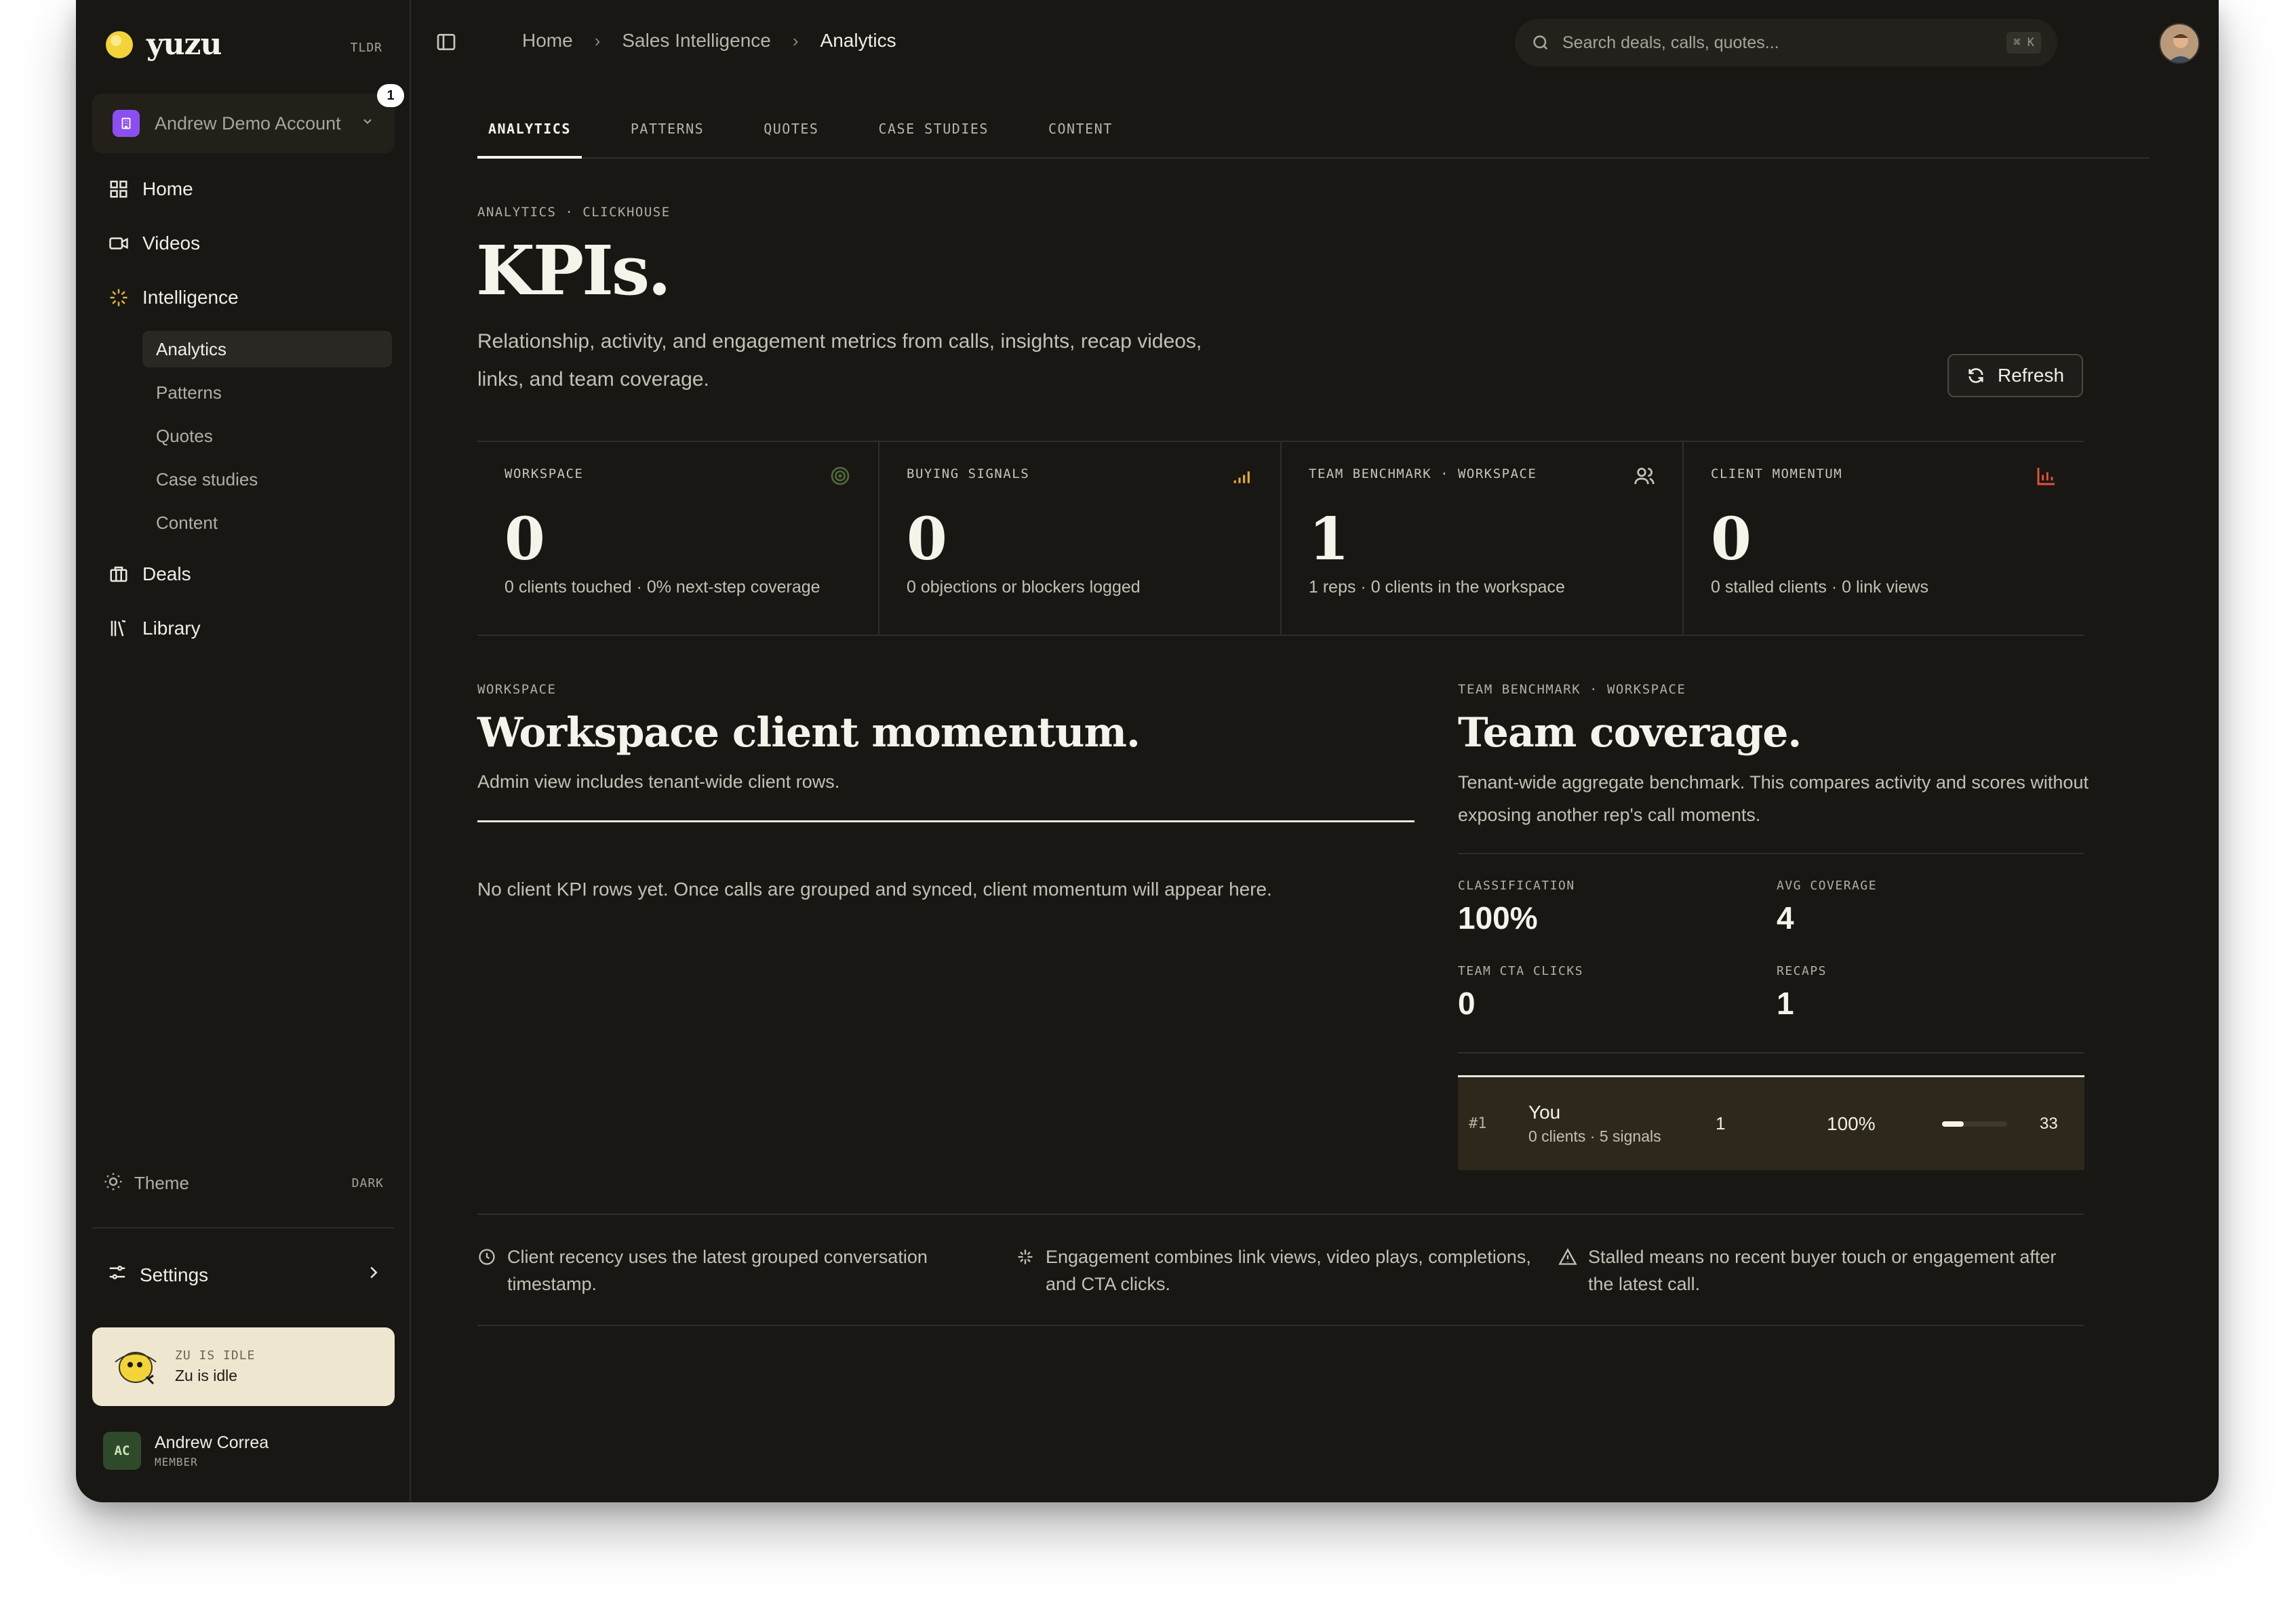 This screenshot has width=2296, height=1604. Describe the element at coordinates (2046, 476) in the screenshot. I see `bar-chart-icon` at that location.